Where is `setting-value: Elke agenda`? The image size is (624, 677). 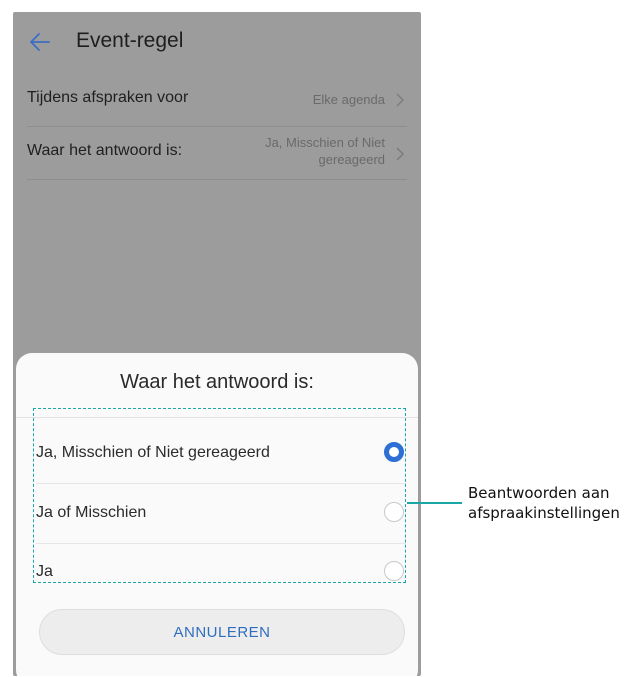 setting-value: Elke agenda is located at coordinates (349, 99).